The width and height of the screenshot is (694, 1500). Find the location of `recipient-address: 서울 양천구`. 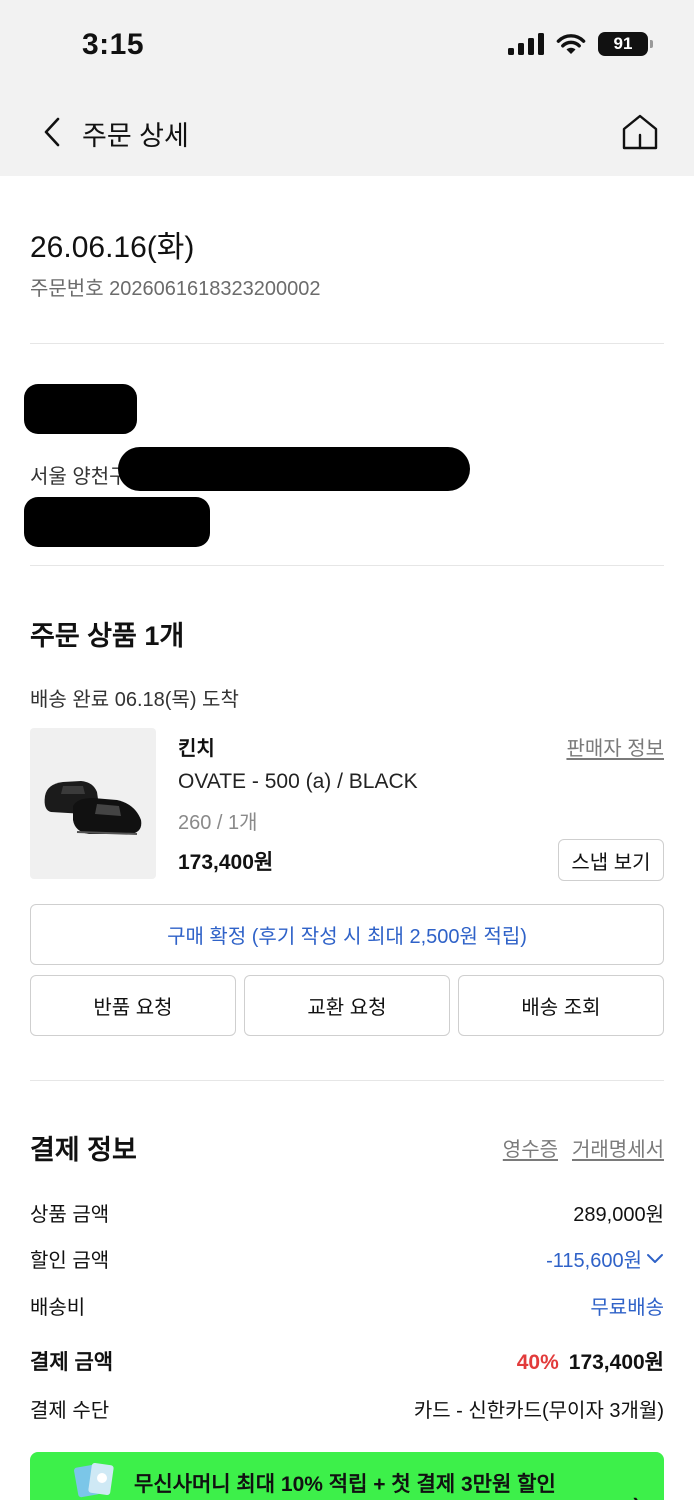

recipient-address: 서울 양천구 is located at coordinates (79, 477).